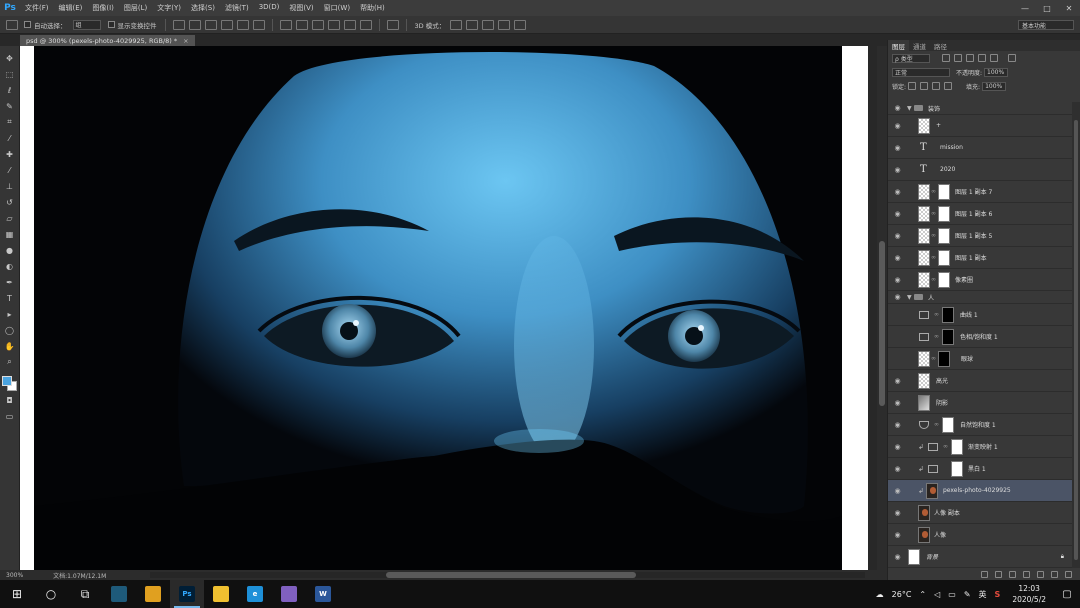  I want to click on tab-layers: 图层, so click(898, 45).